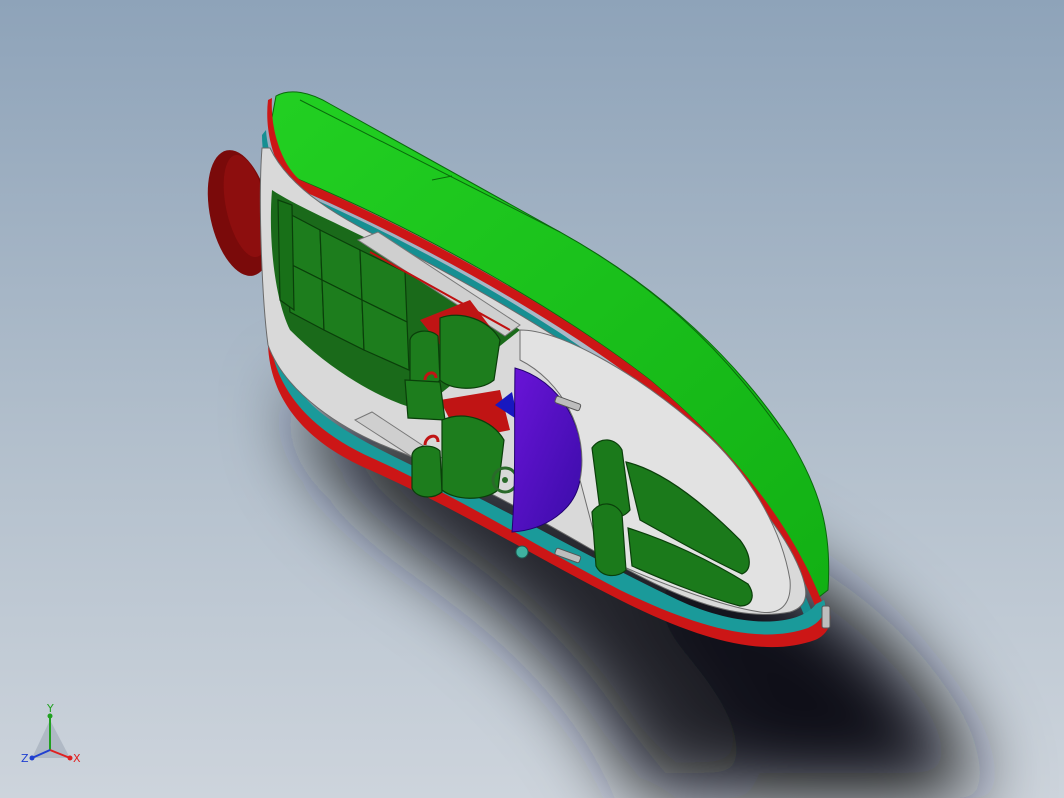 This screenshot has width=1064, height=798. Describe the element at coordinates (50, 708) in the screenshot. I see `y-axis-label: Y` at that location.